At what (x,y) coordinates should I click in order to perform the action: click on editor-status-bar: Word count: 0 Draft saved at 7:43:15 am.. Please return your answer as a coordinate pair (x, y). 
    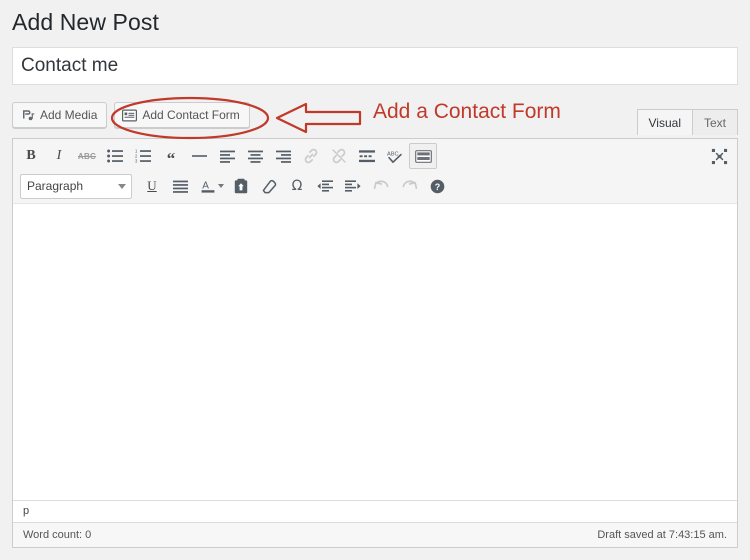
    Looking at the image, I should click on (375, 534).